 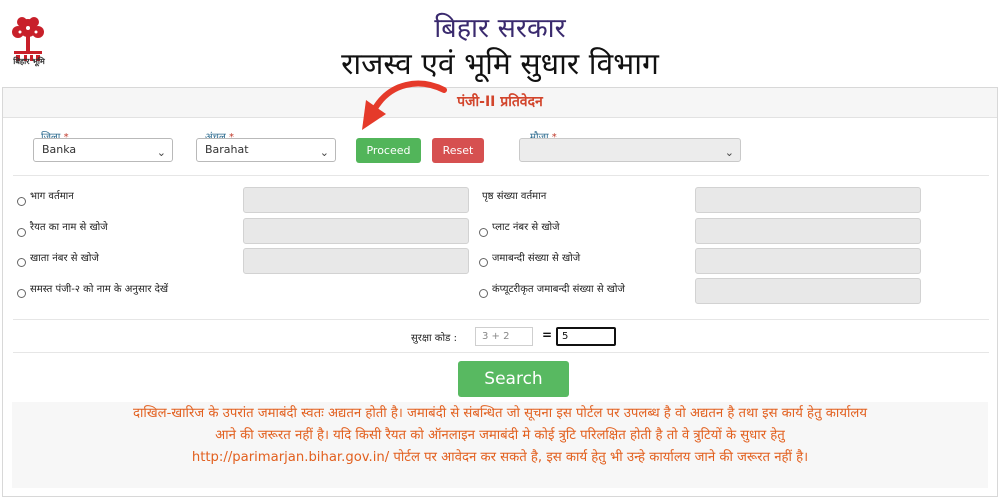 What do you see at coordinates (52, 196) in the screenshot?
I see `option-label: भाग वर्तमान` at bounding box center [52, 196].